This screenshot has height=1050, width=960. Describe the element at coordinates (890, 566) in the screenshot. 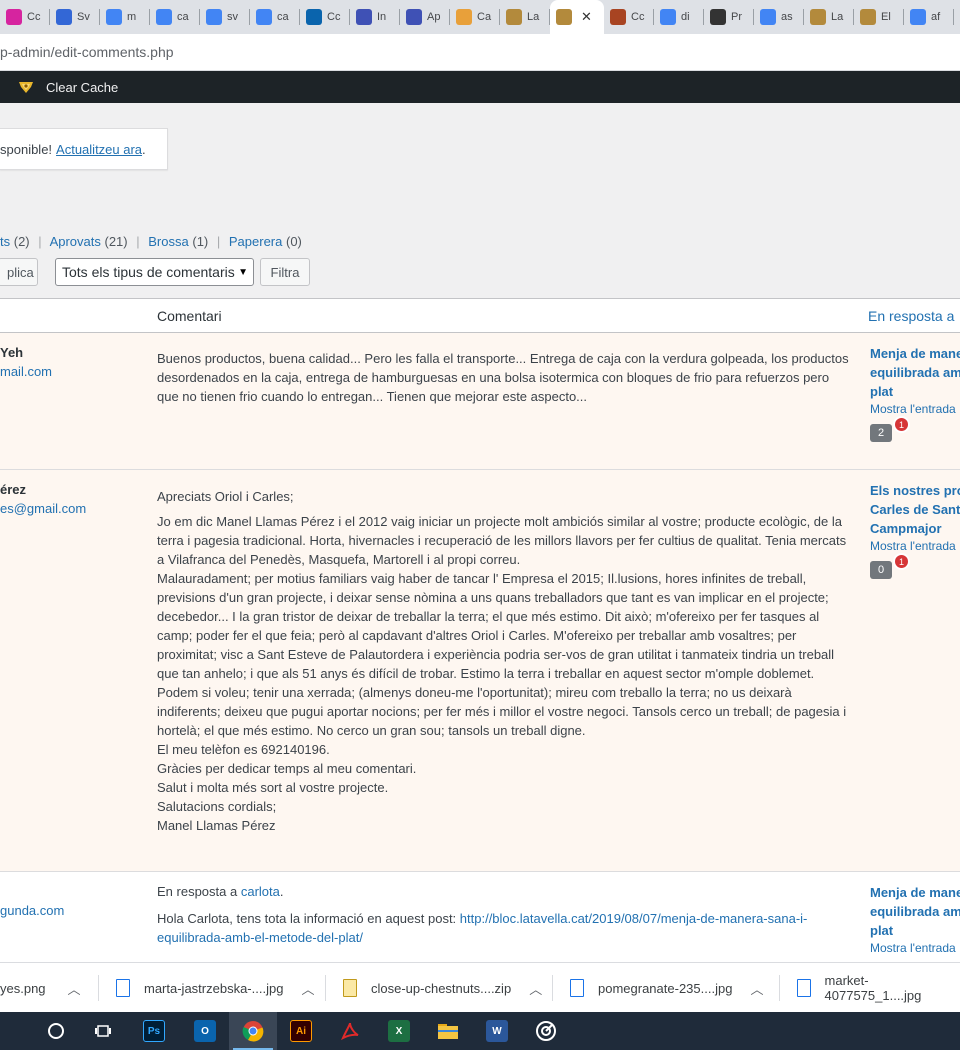

I see `approved-count-bubble: 0 1` at that location.